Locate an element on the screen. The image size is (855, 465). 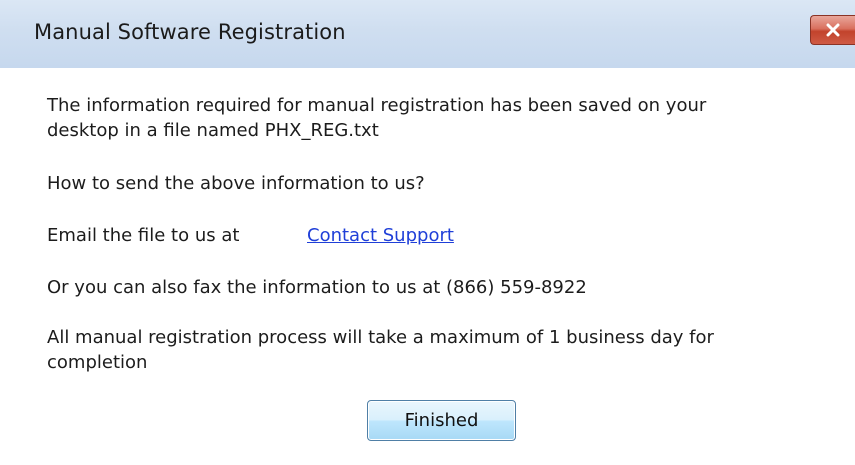
email-prefix-text: Email the file to us at is located at coordinates (143, 235).